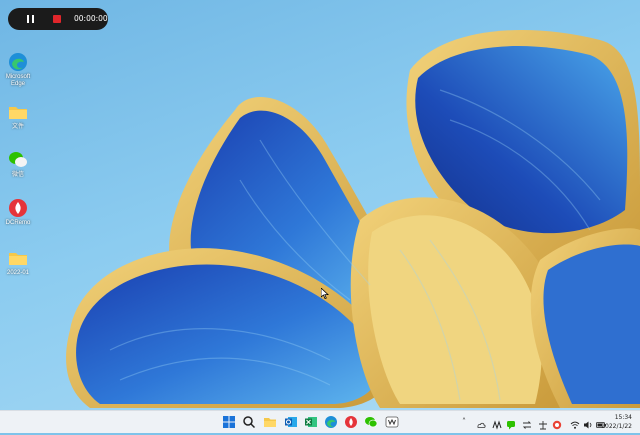  What do you see at coordinates (17, 175) in the screenshot?
I see `desktop-icon-label: 微信` at bounding box center [17, 175].